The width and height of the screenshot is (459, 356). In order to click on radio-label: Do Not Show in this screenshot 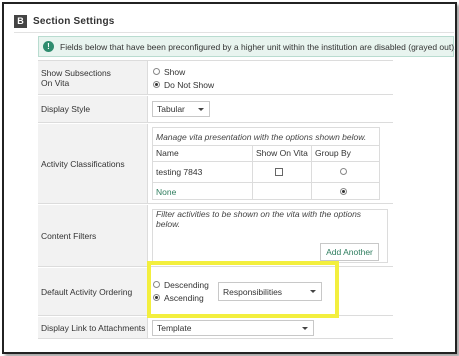, I will do `click(189, 84)`.